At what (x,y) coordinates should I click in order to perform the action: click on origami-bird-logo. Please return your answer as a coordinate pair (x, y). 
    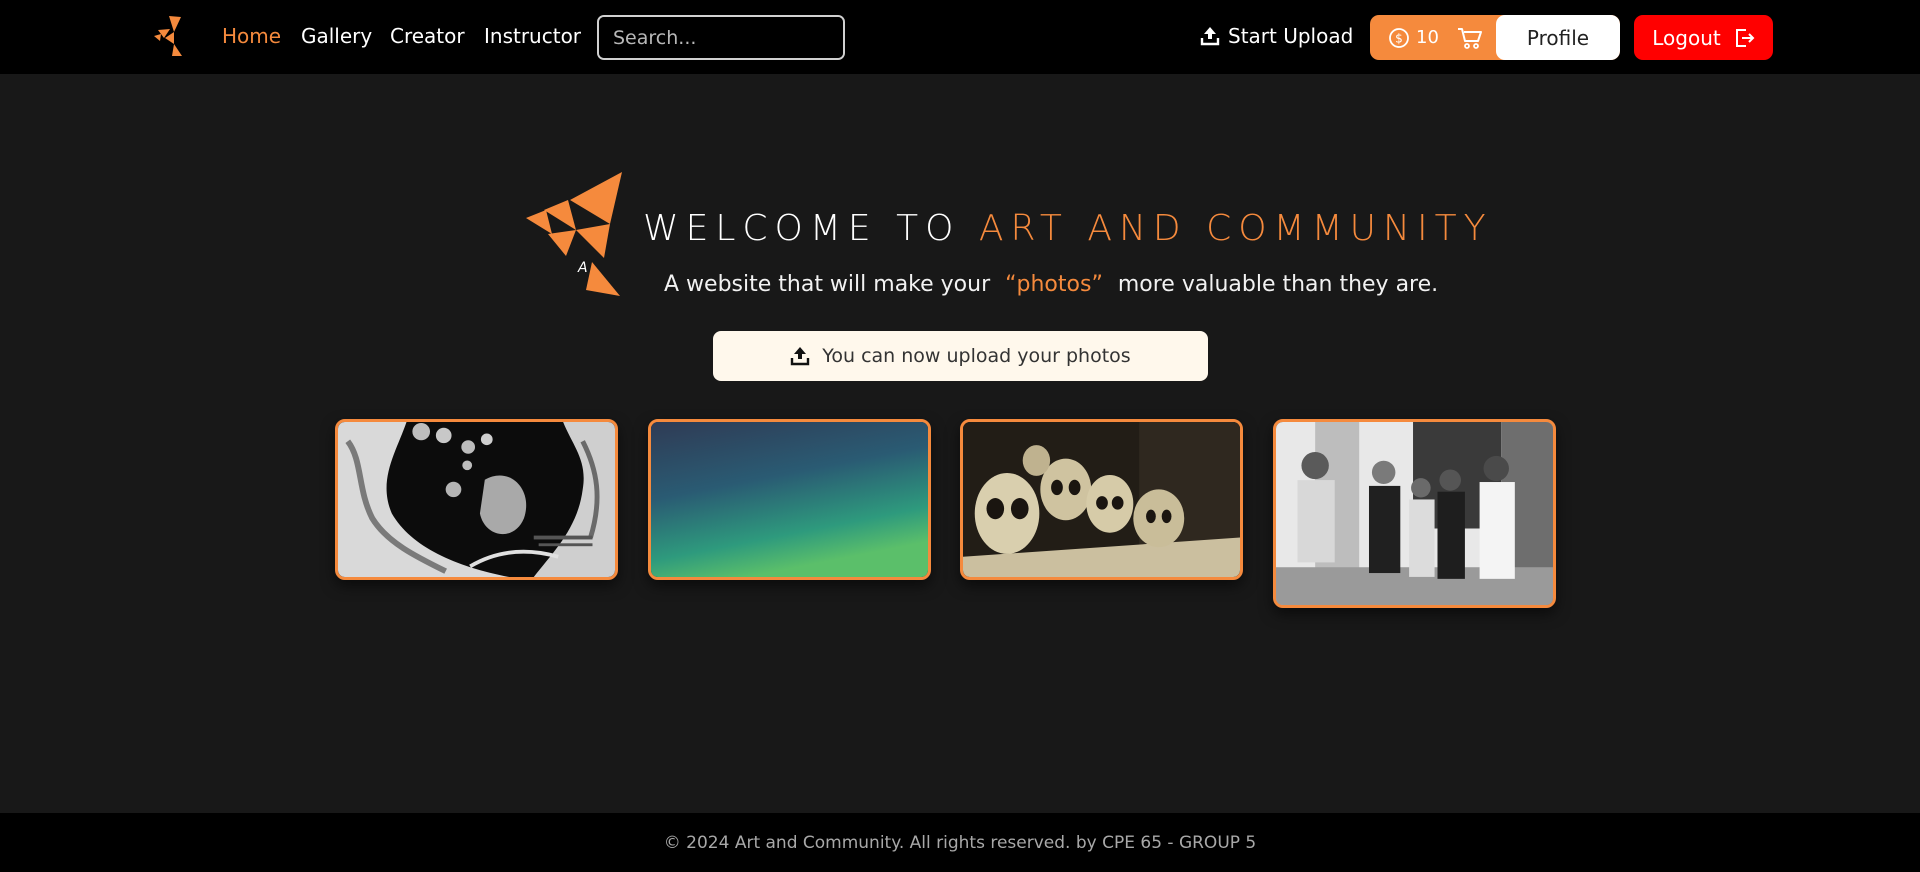
    Looking at the image, I should click on (169, 36).